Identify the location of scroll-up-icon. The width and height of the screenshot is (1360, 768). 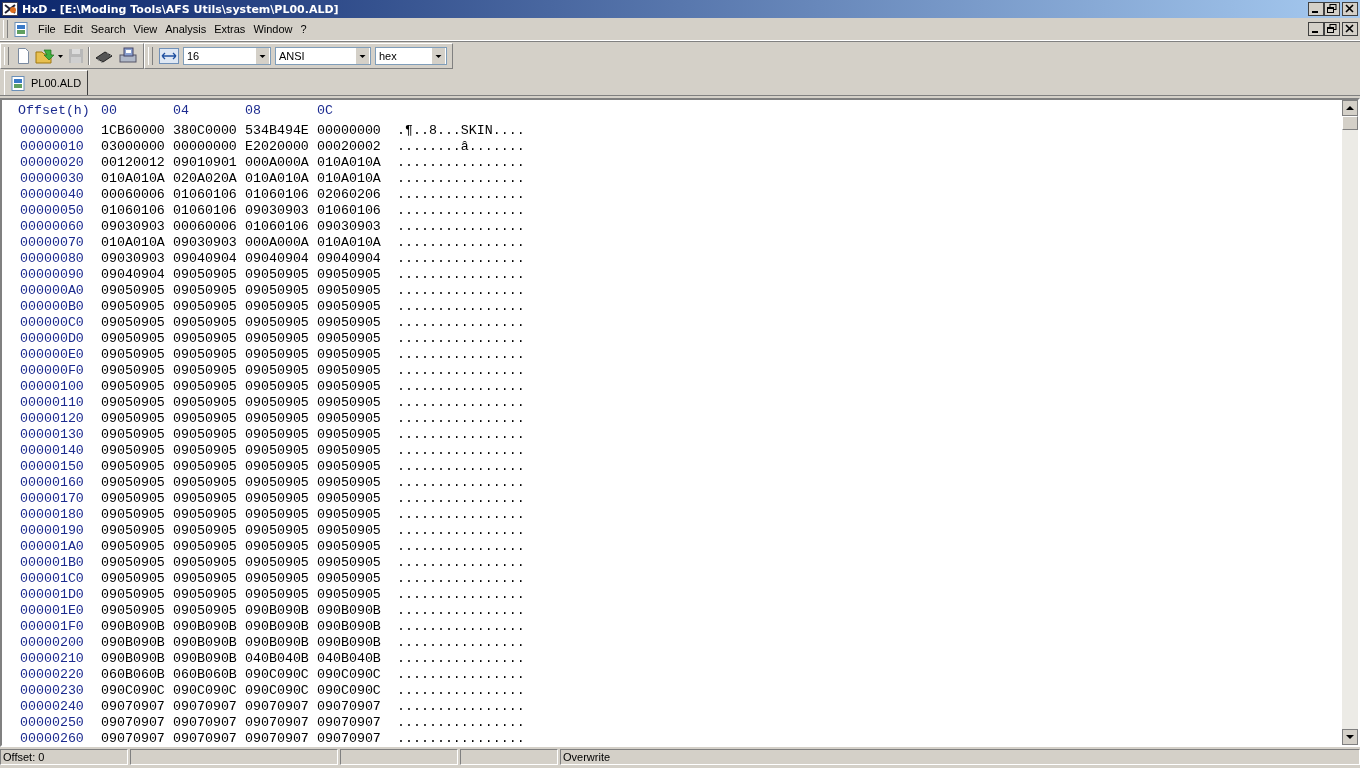
(1350, 108).